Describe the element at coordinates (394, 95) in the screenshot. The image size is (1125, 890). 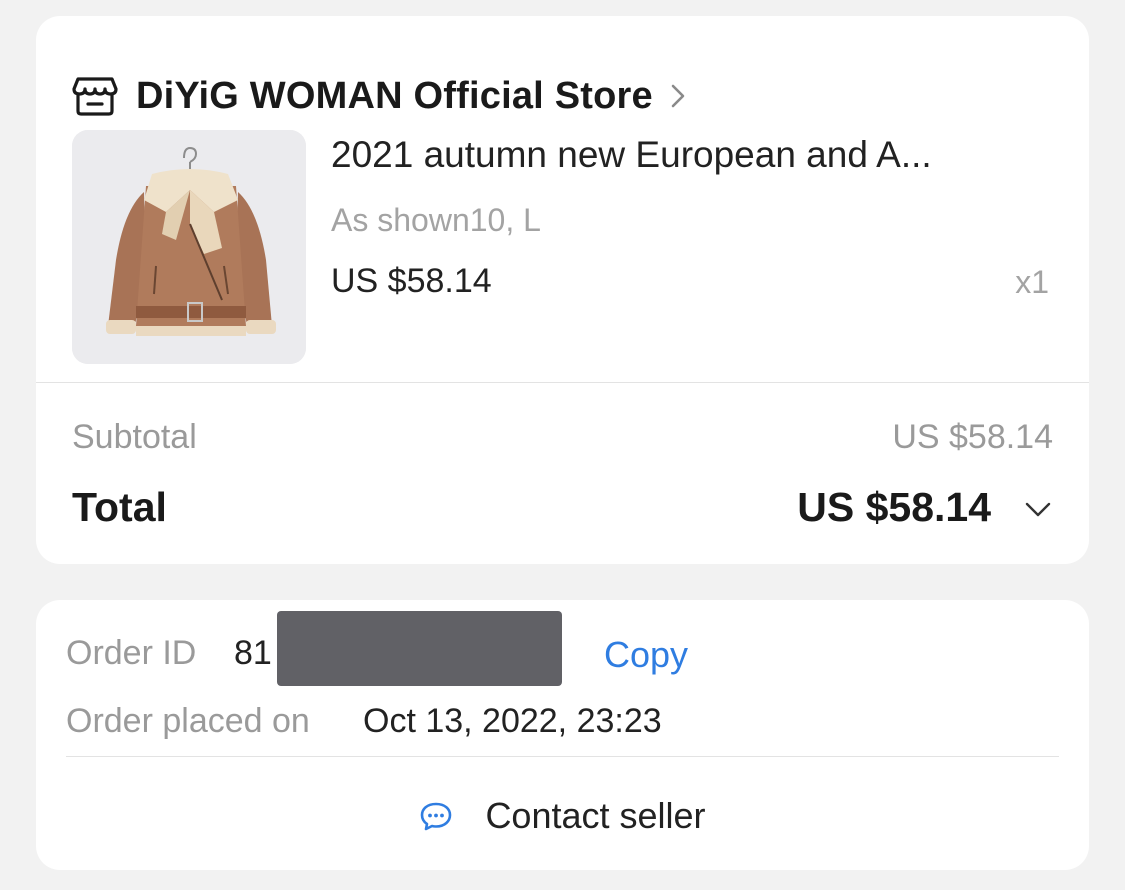
I see `store-name: DiYiG WOMAN Official Store` at that location.